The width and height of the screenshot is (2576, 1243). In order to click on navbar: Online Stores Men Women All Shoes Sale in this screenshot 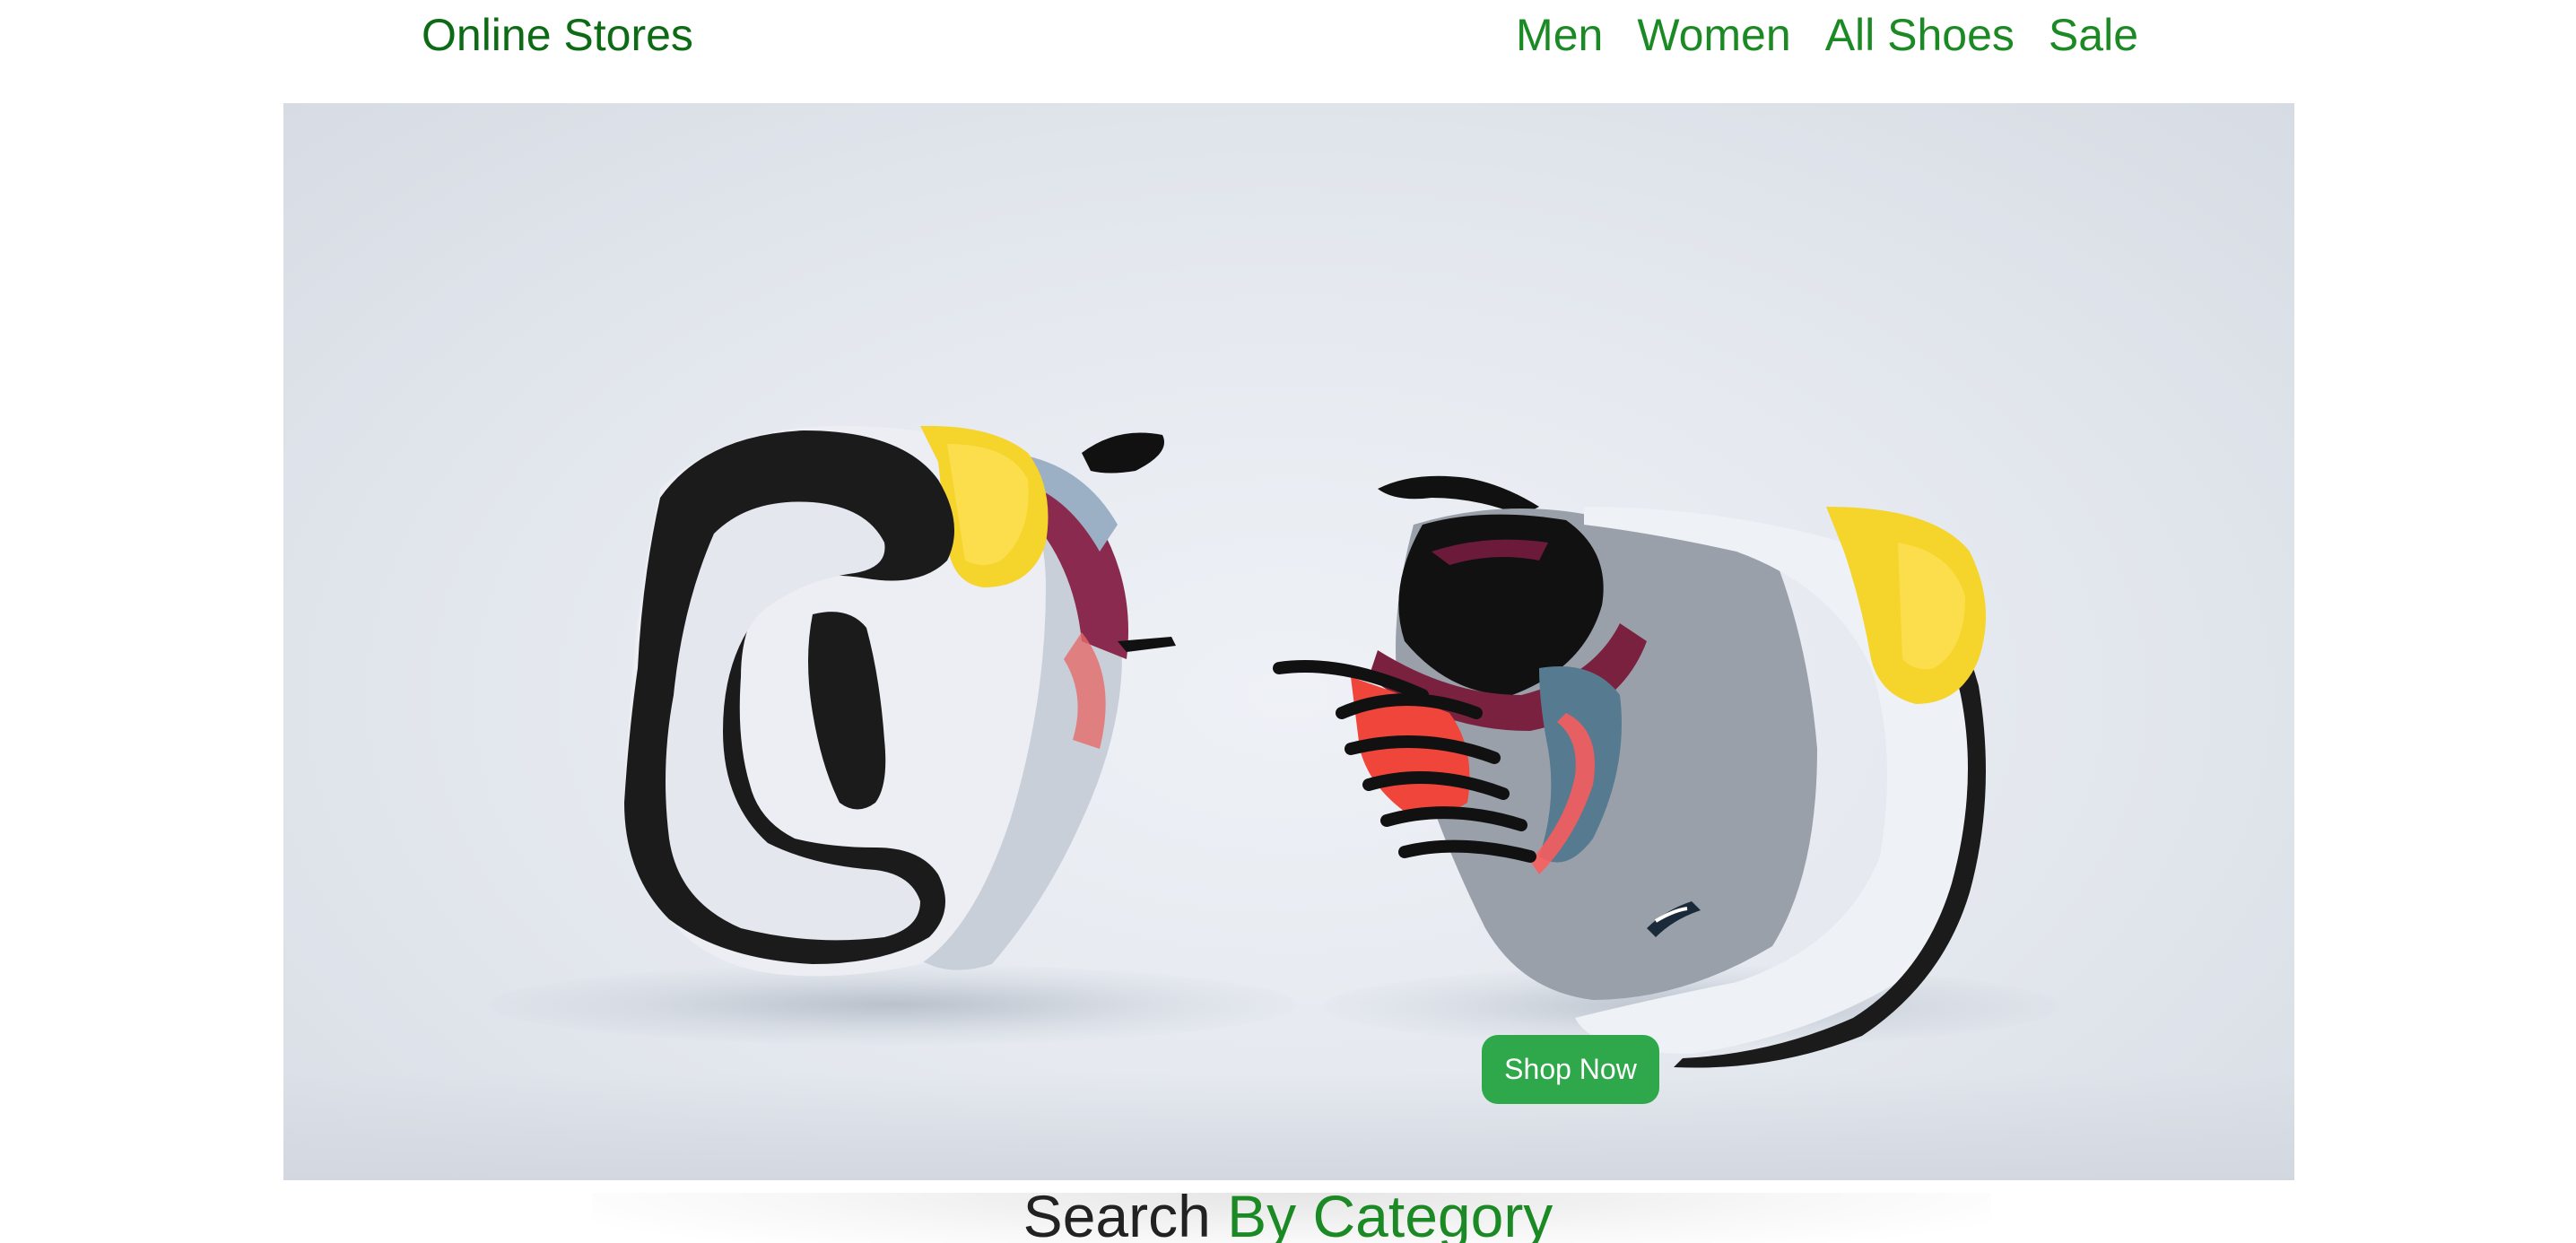, I will do `click(1288, 49)`.